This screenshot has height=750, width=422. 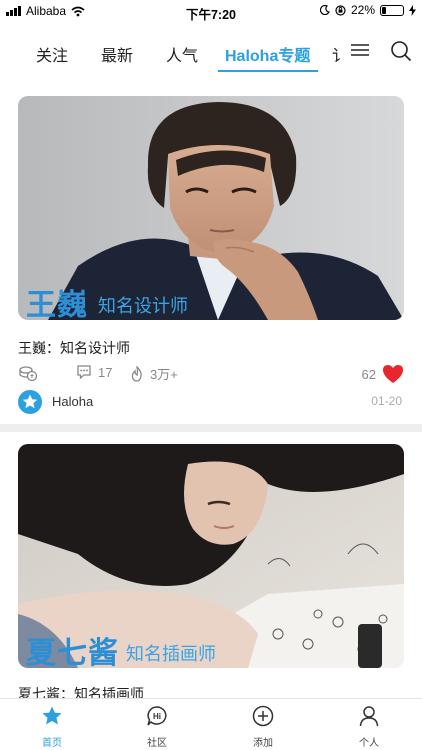 I want to click on status-bar: Alibaba 下午7:20 22%, so click(x=211, y=11).